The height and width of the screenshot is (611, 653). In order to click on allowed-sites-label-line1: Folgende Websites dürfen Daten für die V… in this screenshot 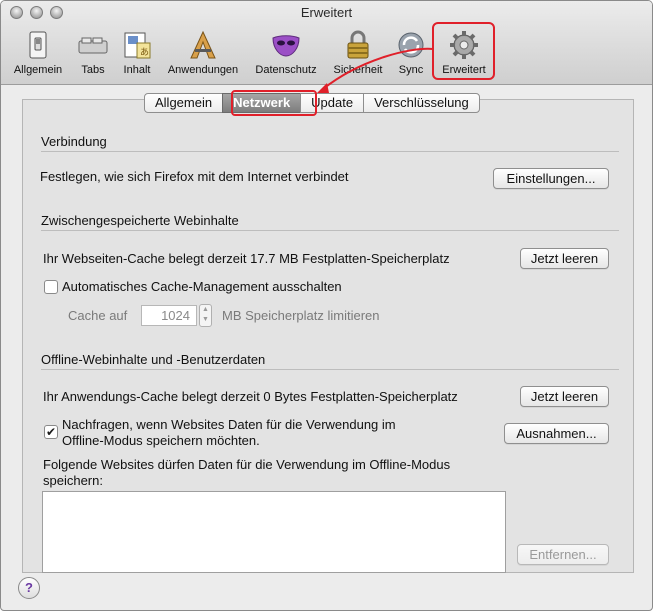, I will do `click(247, 464)`.